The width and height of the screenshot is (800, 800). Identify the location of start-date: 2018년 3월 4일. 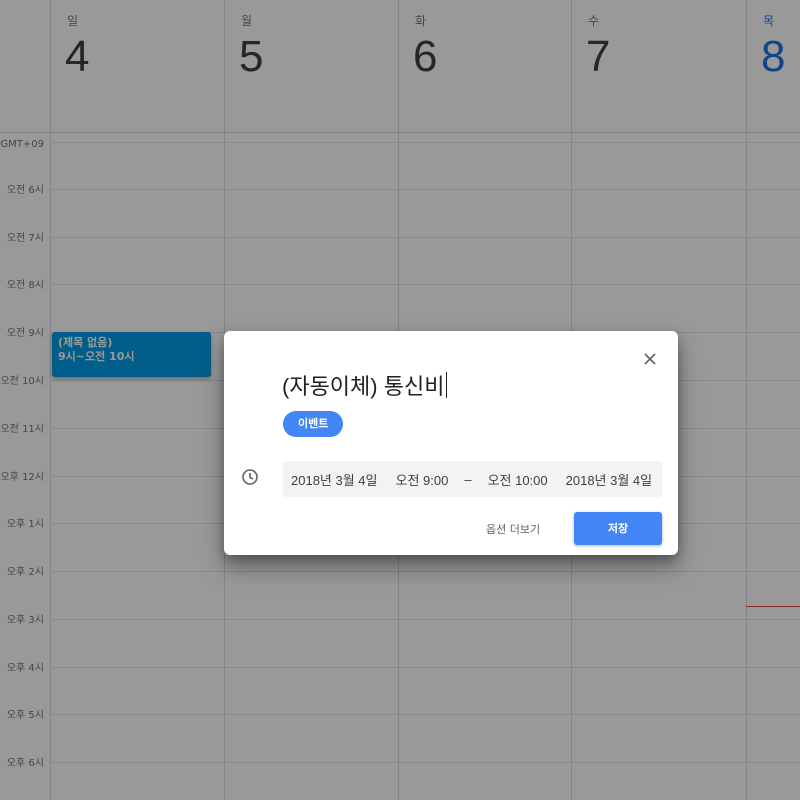
(334, 479).